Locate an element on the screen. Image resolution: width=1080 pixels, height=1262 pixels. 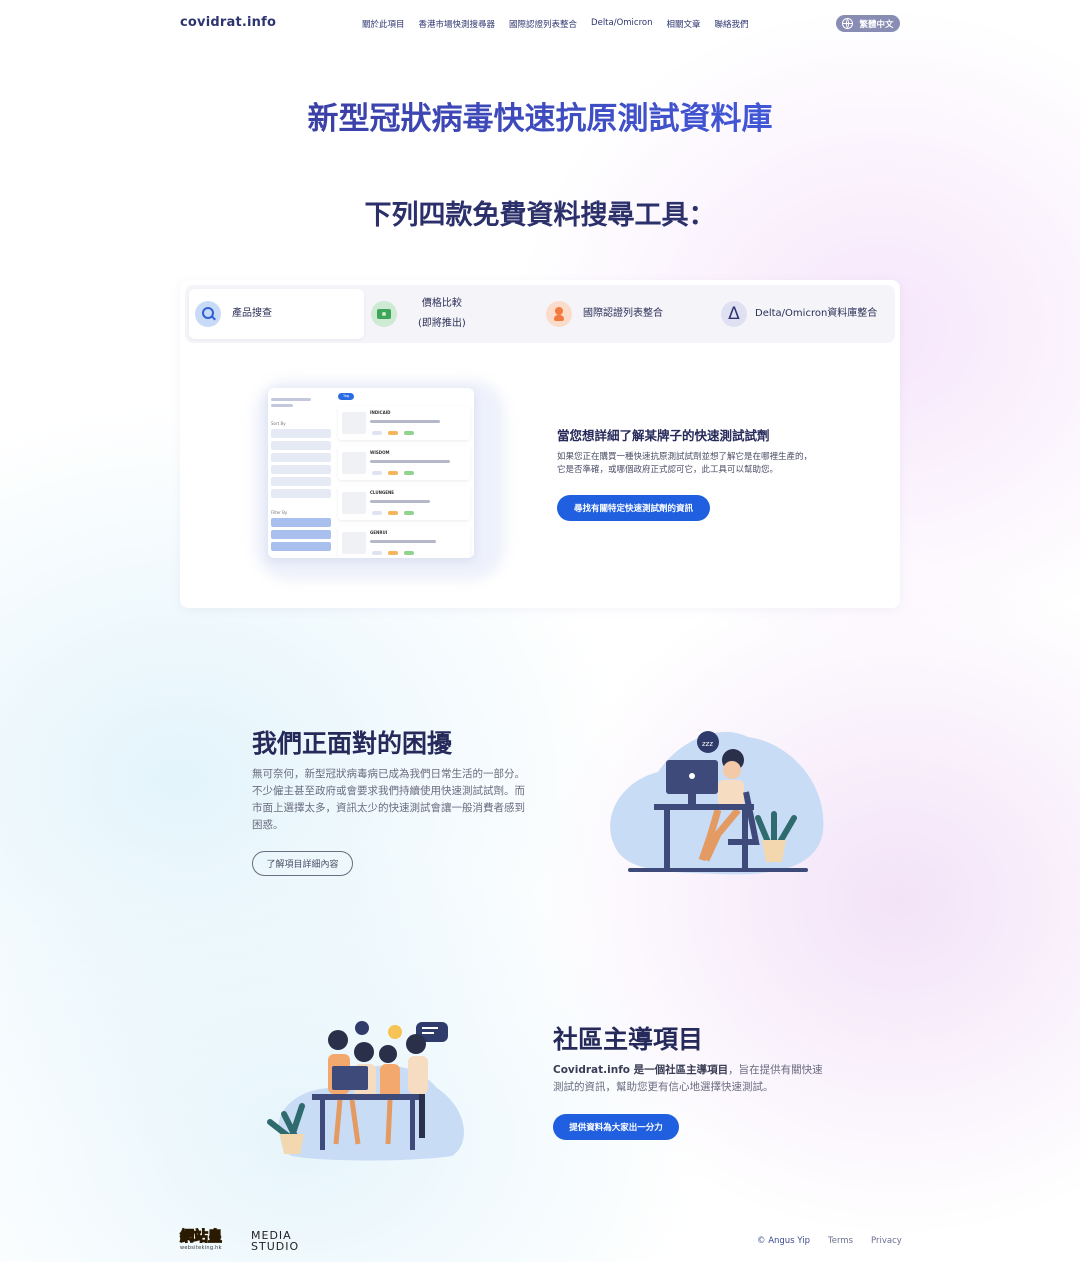
footer-credit-link: © Angus Yip is located at coordinates (783, 1241).